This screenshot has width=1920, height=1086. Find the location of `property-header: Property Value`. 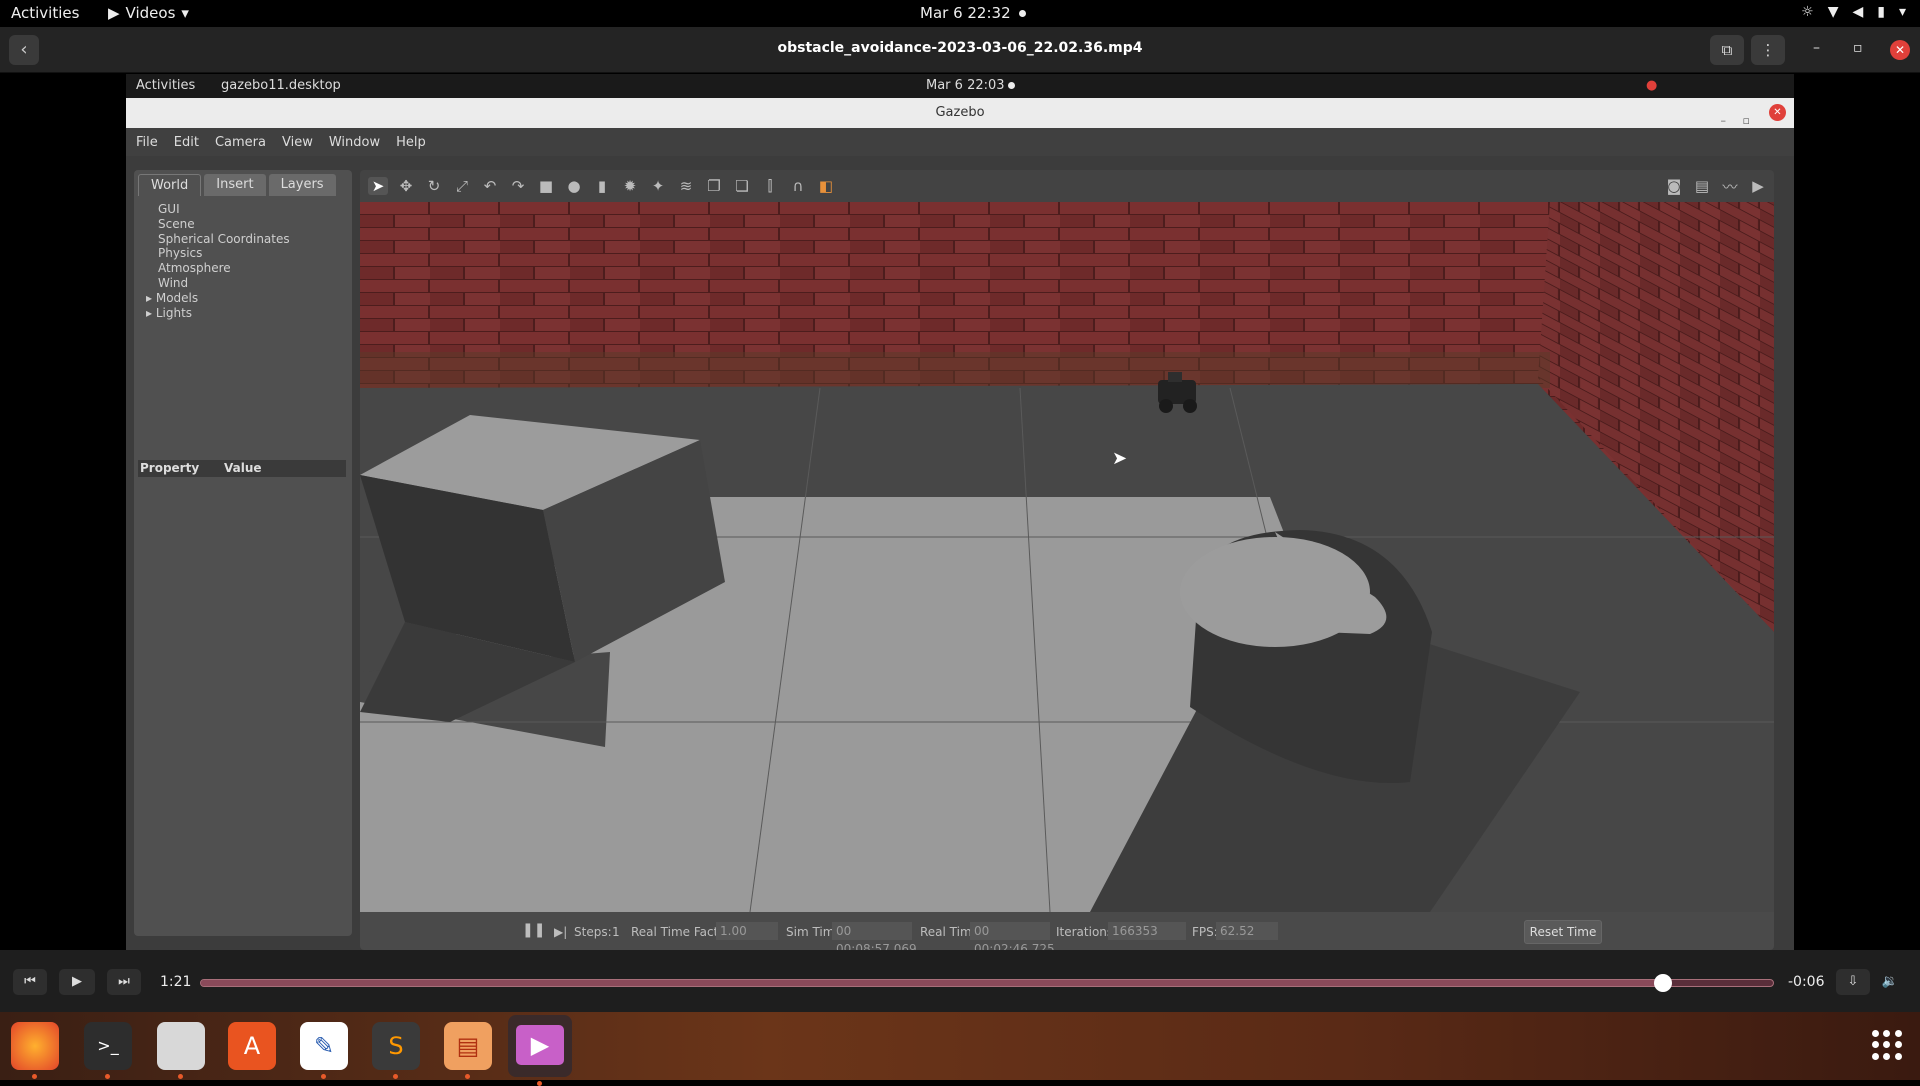

property-header: Property Value is located at coordinates (242, 468).